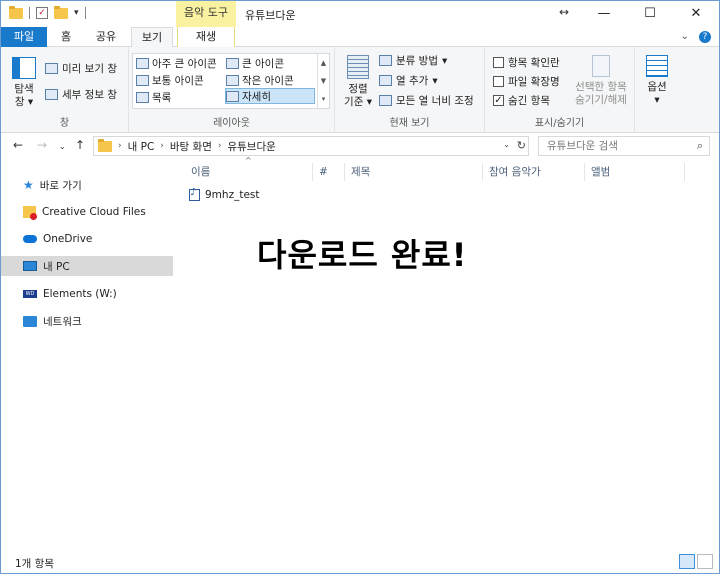  What do you see at coordinates (87, 239) in the screenshot?
I see `nav-item-onedrive: OneDrive` at bounding box center [87, 239].